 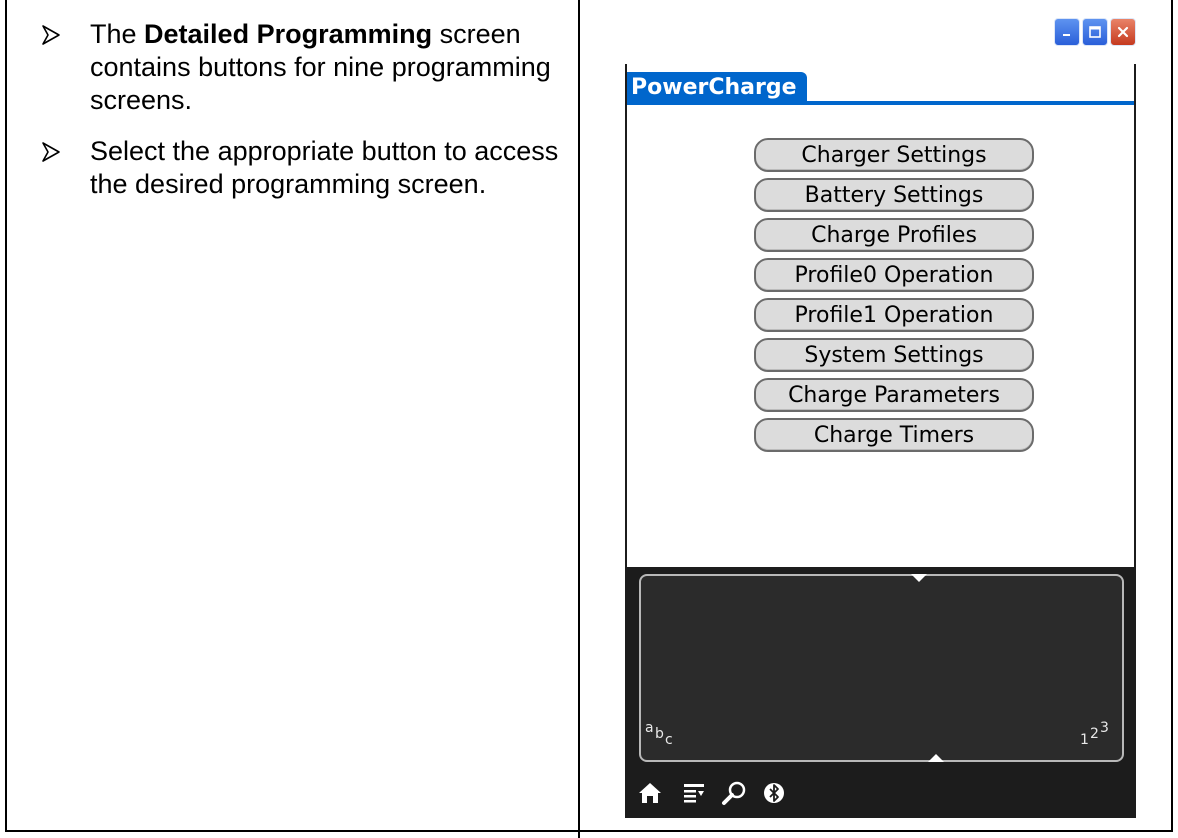 I want to click on graffiti-number-1: 1, so click(x=1084, y=740).